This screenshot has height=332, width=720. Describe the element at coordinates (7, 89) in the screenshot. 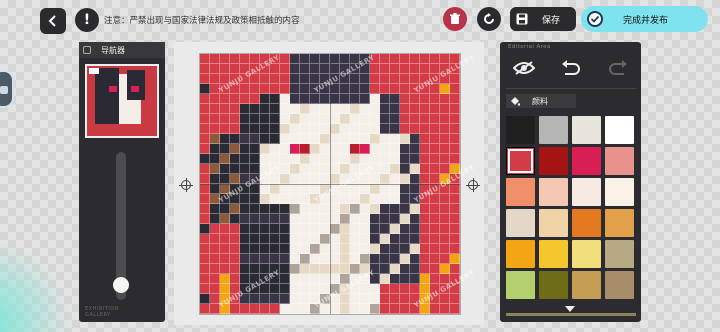

I see `floating-side-tab` at that location.